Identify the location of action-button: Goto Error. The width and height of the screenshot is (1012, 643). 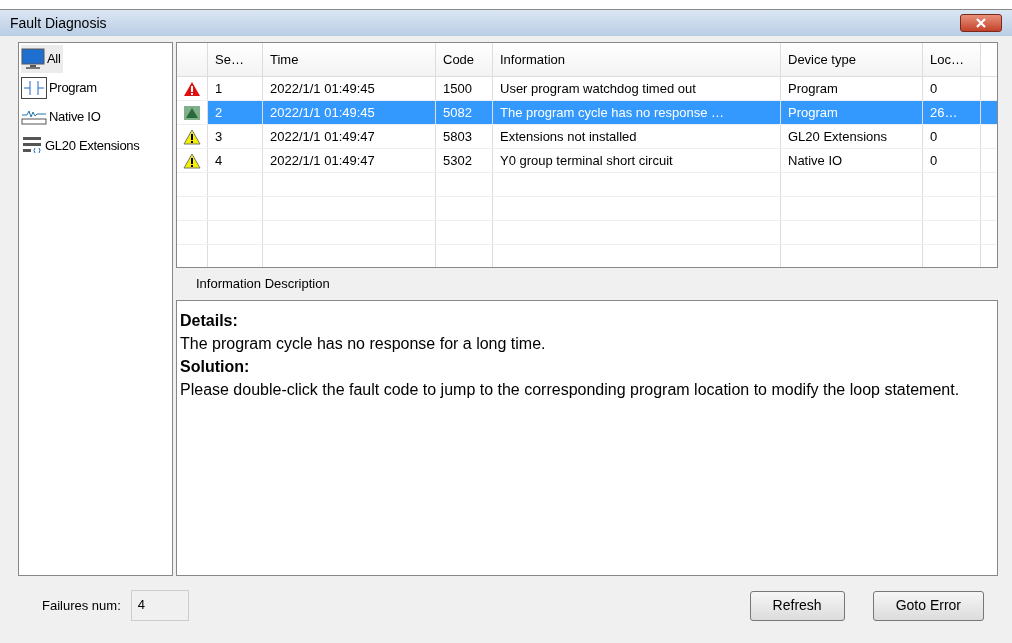
(928, 605).